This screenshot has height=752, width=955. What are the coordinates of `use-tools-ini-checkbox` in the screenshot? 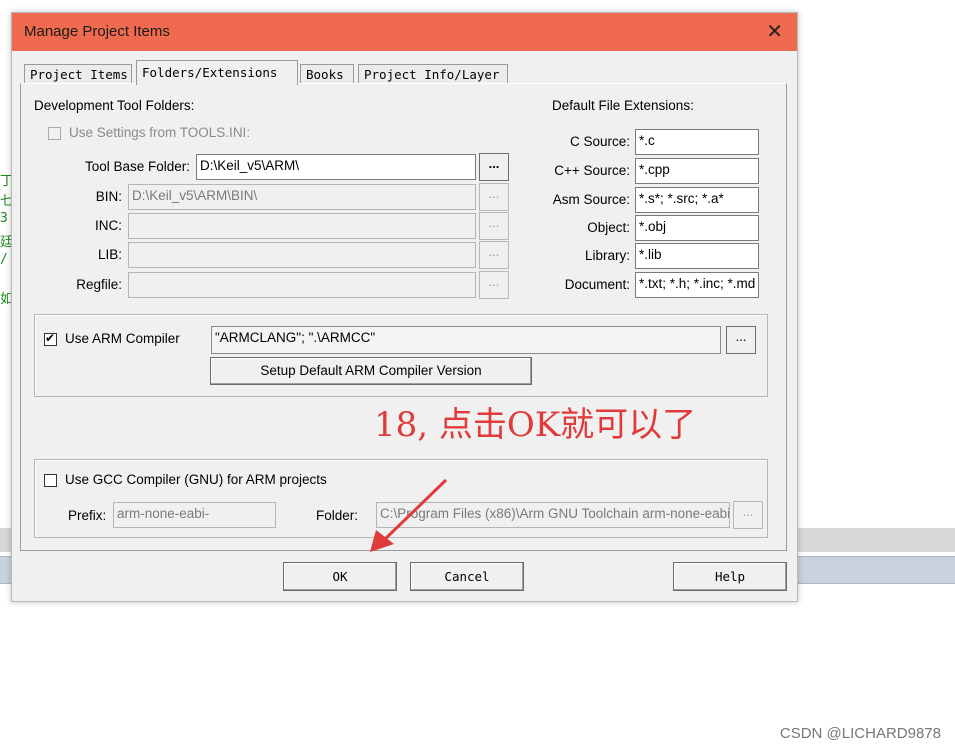 It's located at (54, 133).